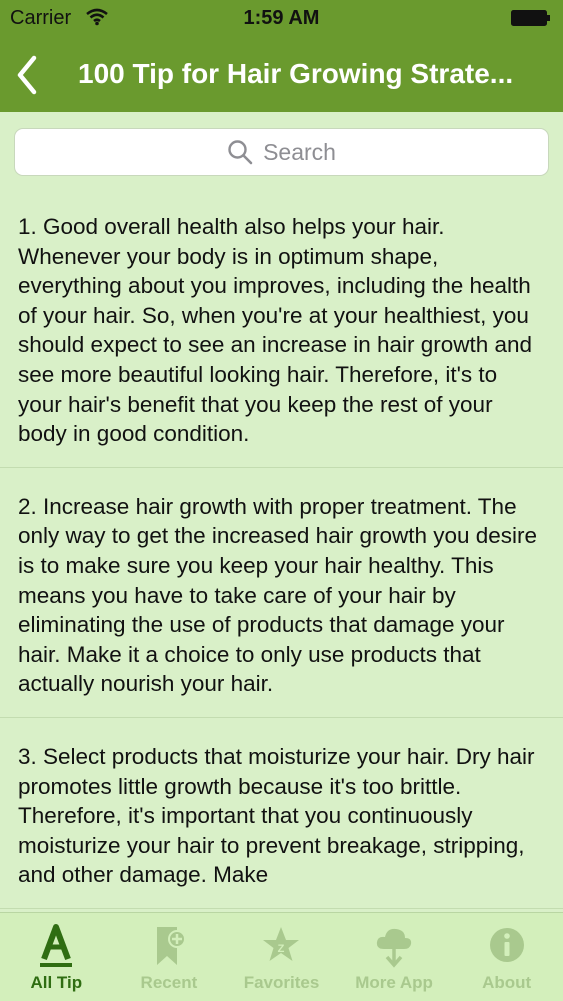 This screenshot has height=1001, width=563. I want to click on status-time: 1:59 AM, so click(281, 18).